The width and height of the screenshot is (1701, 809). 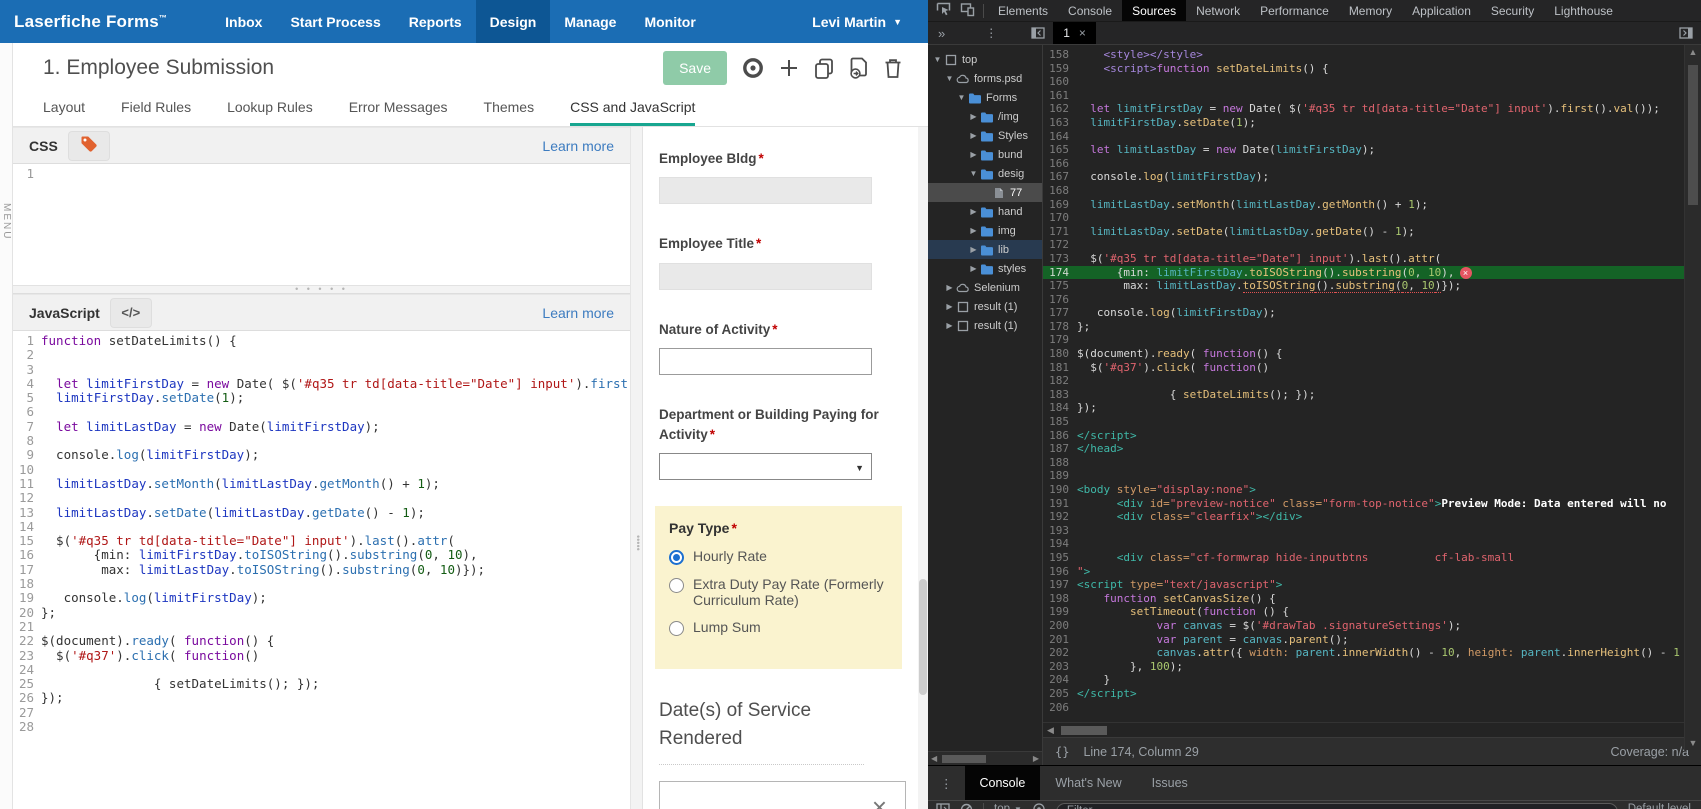 I want to click on code-line-12: 12, so click(x=321, y=497).